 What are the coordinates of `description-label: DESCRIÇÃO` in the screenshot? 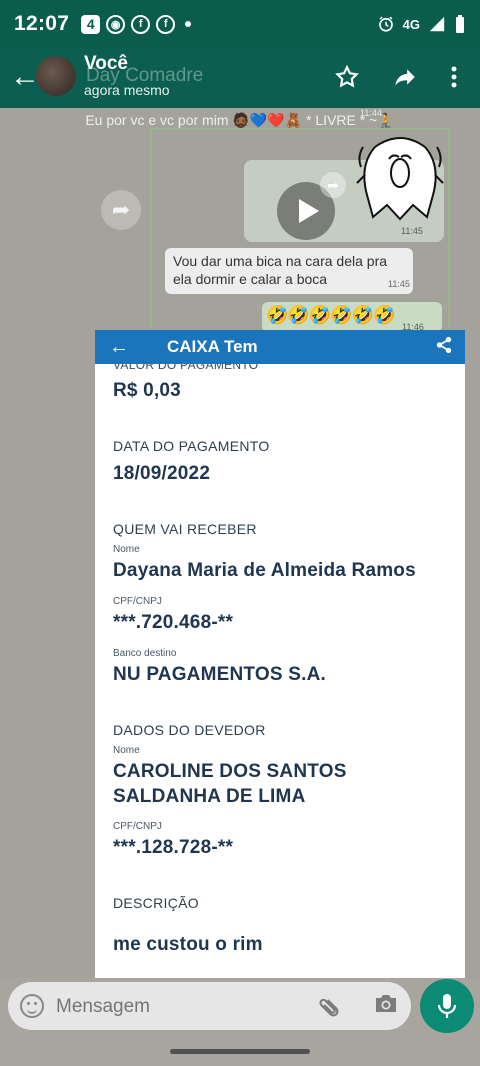 It's located at (156, 903).